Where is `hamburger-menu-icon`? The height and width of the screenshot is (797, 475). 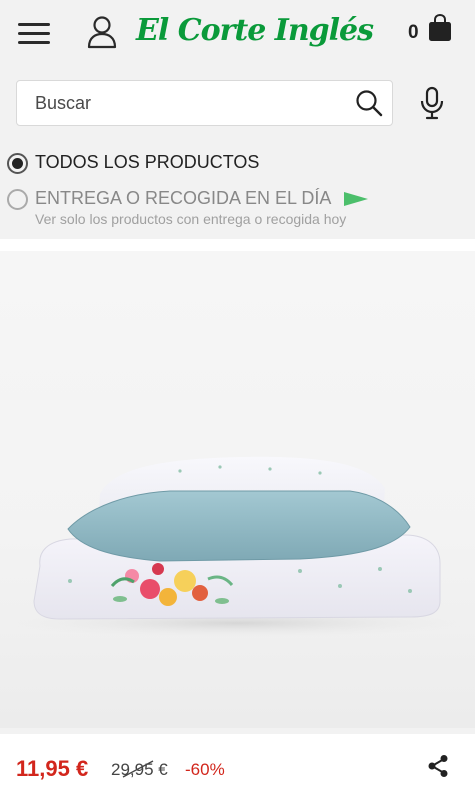 hamburger-menu-icon is located at coordinates (35, 34).